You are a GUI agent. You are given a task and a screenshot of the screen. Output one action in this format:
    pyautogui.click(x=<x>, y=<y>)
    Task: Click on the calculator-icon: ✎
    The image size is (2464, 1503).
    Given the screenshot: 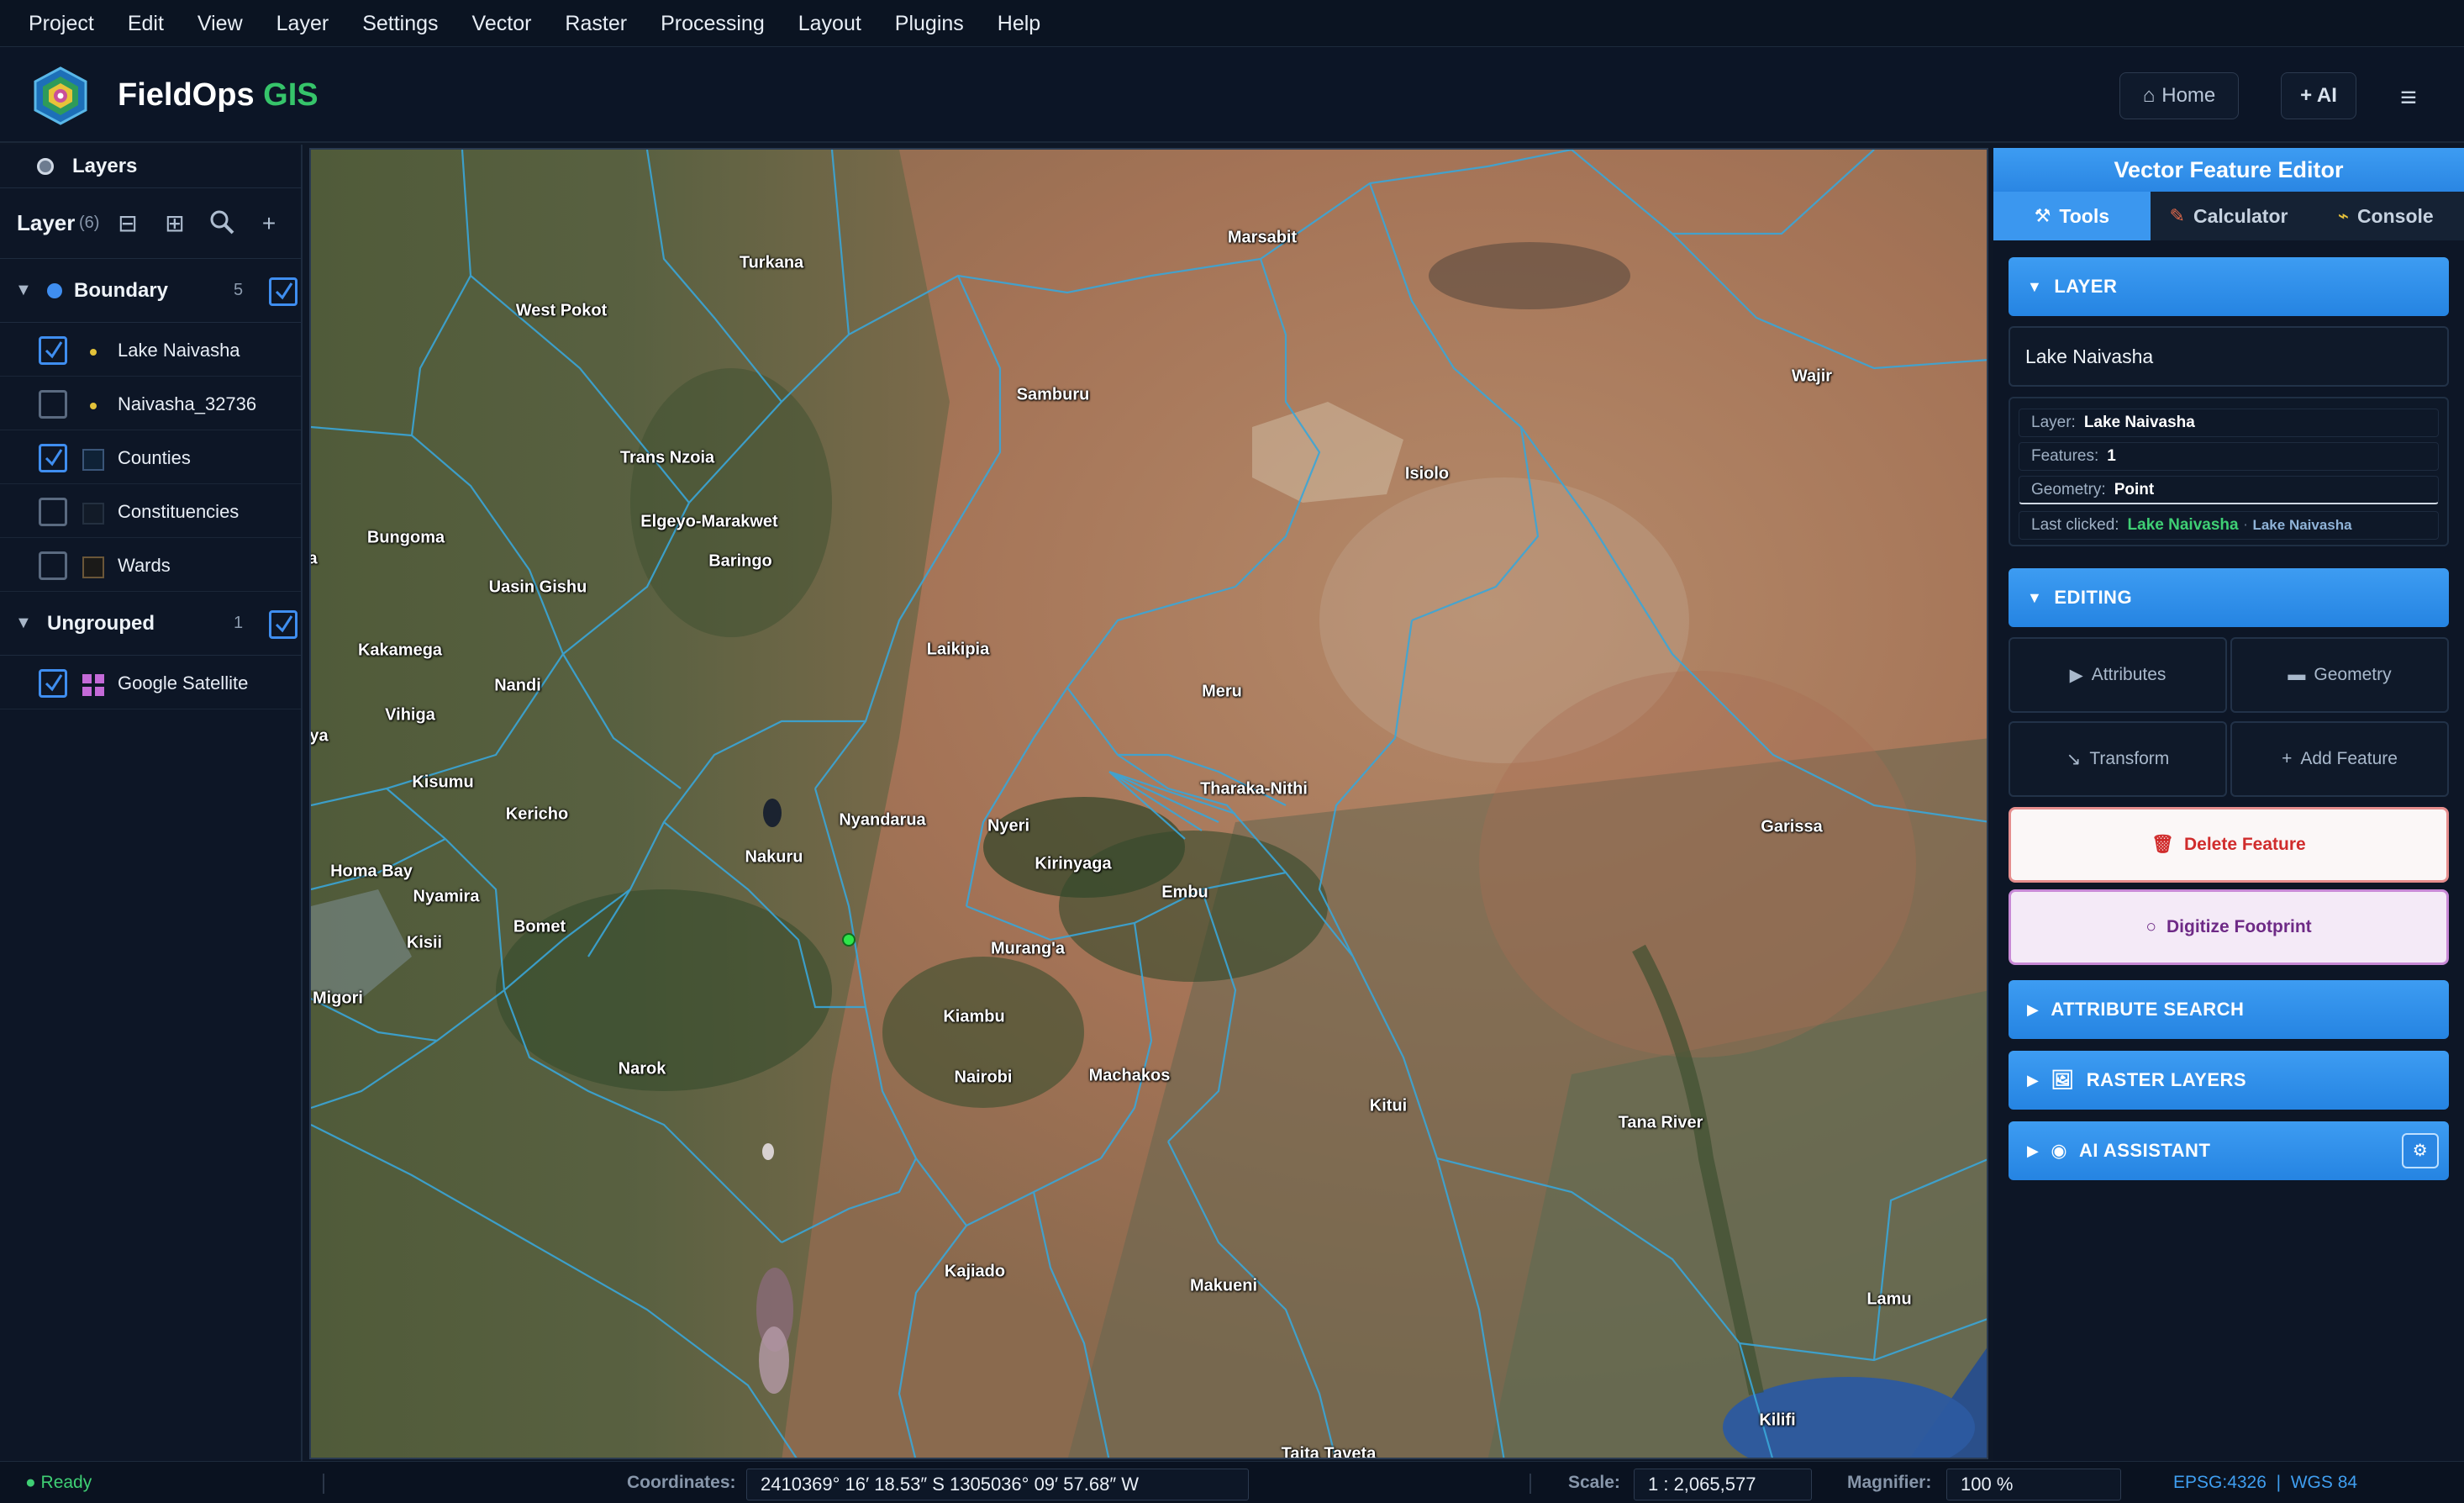 What is the action you would take?
    pyautogui.click(x=2177, y=215)
    